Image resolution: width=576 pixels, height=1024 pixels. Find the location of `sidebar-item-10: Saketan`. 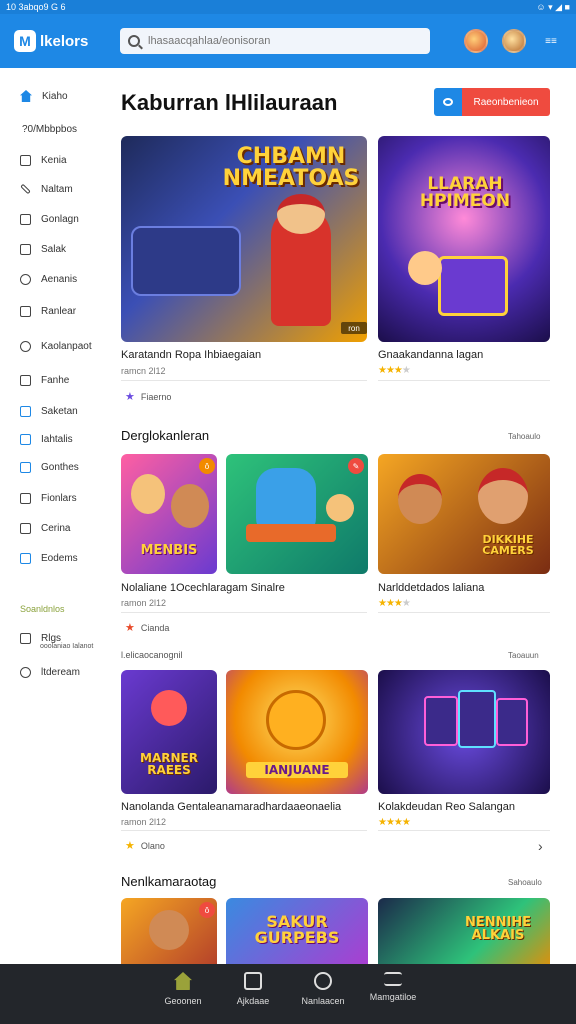

sidebar-item-10: Saketan is located at coordinates (49, 411).